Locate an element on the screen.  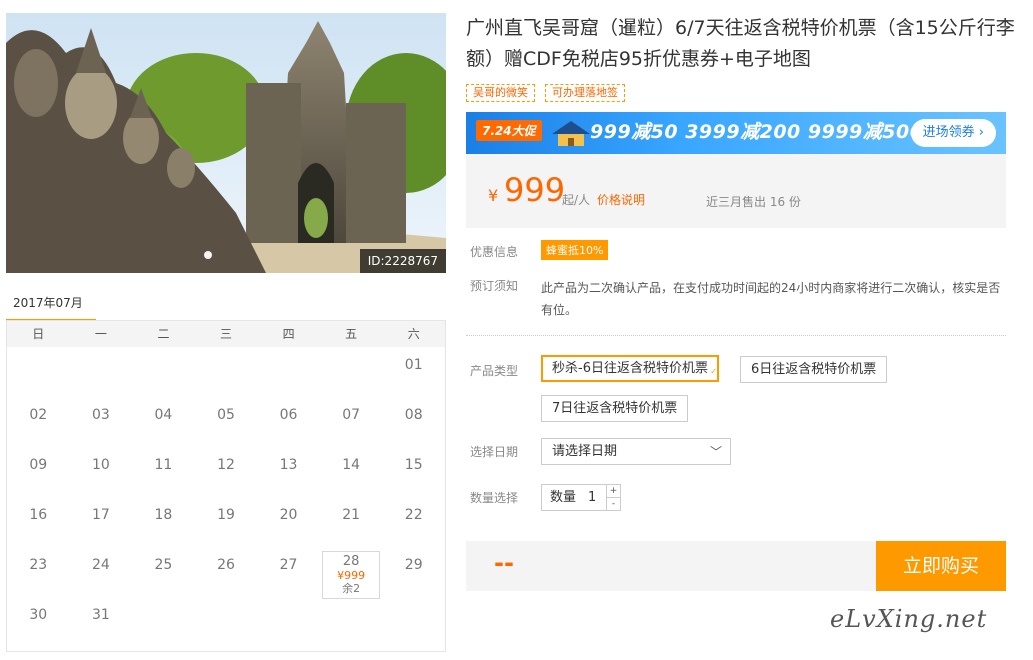
booking-notice-label: 预订须知 is located at coordinates (494, 286).